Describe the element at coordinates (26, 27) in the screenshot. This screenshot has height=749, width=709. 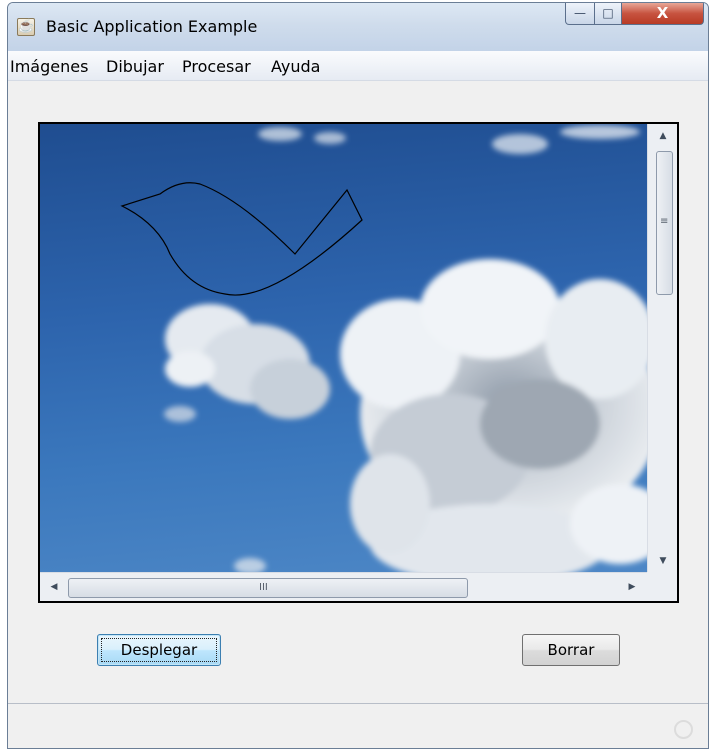
I see `java-cup-icon: ☕` at that location.